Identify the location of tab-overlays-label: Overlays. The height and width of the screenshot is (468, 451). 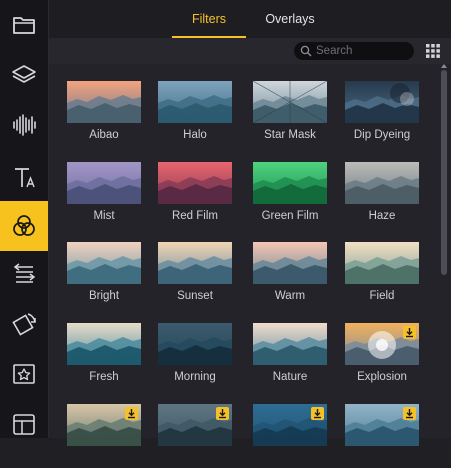
(290, 19).